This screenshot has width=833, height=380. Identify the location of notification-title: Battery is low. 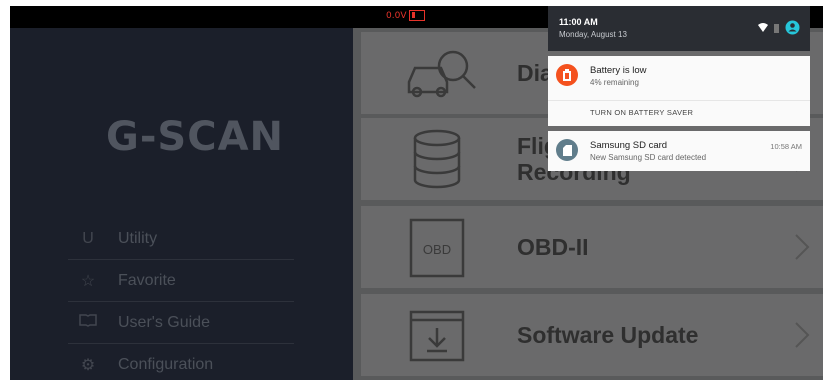
(618, 70).